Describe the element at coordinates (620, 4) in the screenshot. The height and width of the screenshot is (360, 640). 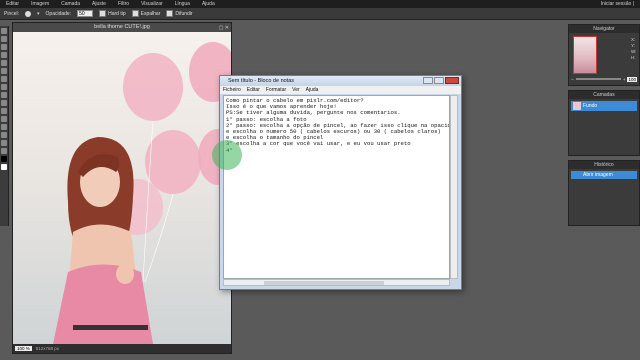
I see `login-link: Iniciar sessão |` at that location.